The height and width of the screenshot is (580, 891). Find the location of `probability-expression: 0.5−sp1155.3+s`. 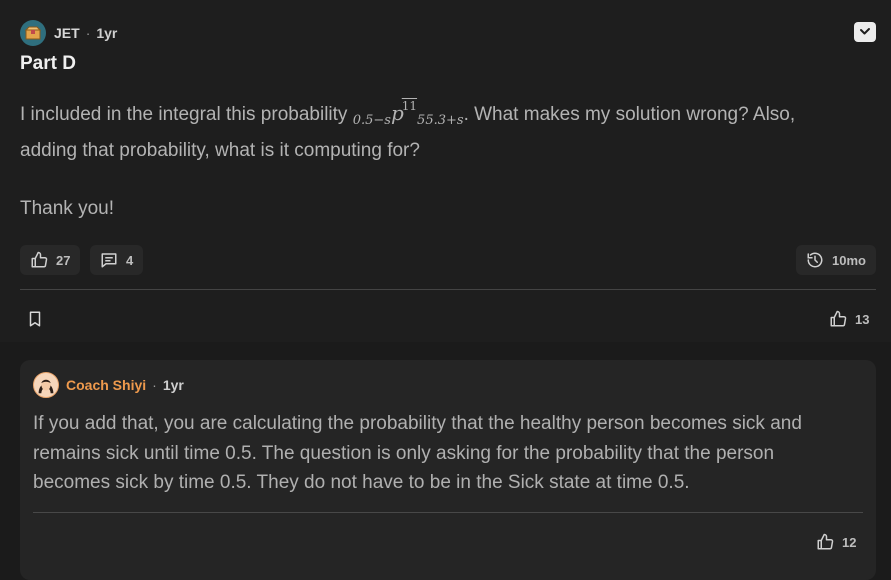

probability-expression: 0.5−sp1155.3+s is located at coordinates (408, 113).